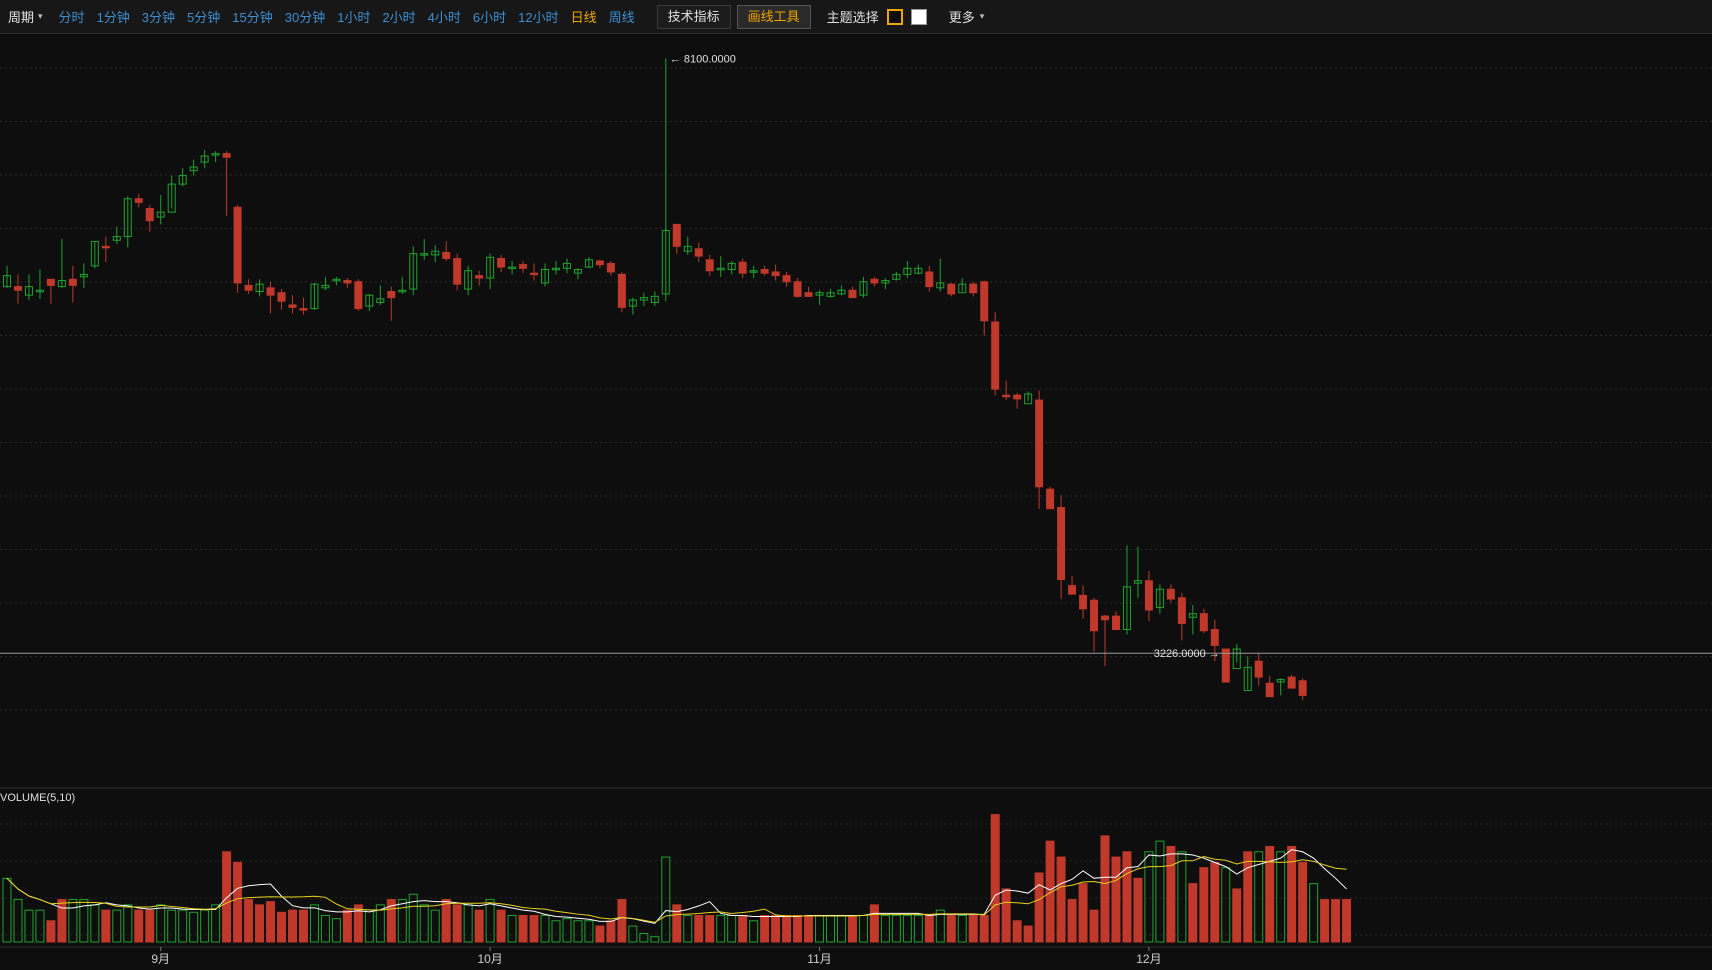 Image resolution: width=1712 pixels, height=970 pixels. What do you see at coordinates (622, 16) in the screenshot?
I see `interval-12: 周线` at bounding box center [622, 16].